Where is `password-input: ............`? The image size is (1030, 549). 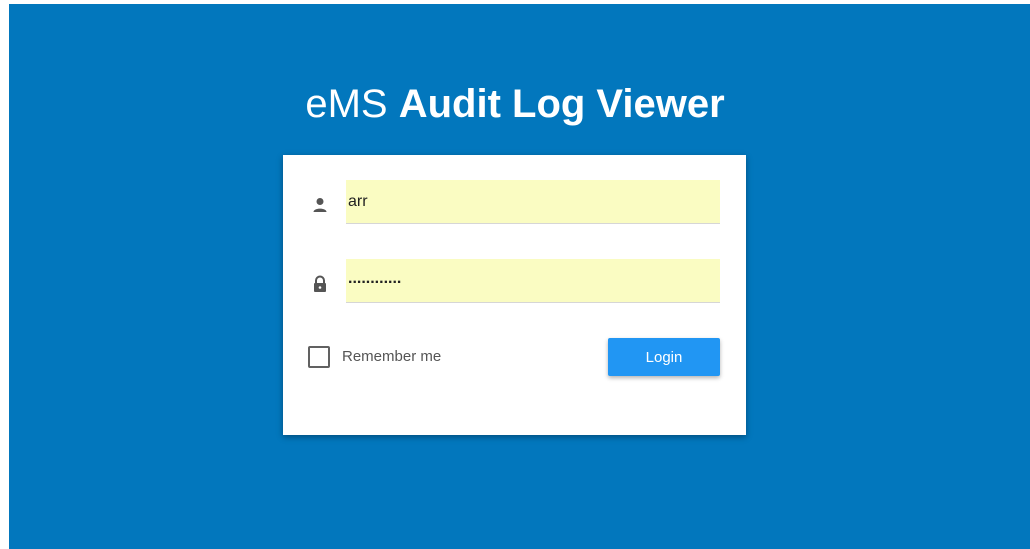 password-input: ............ is located at coordinates (533, 281).